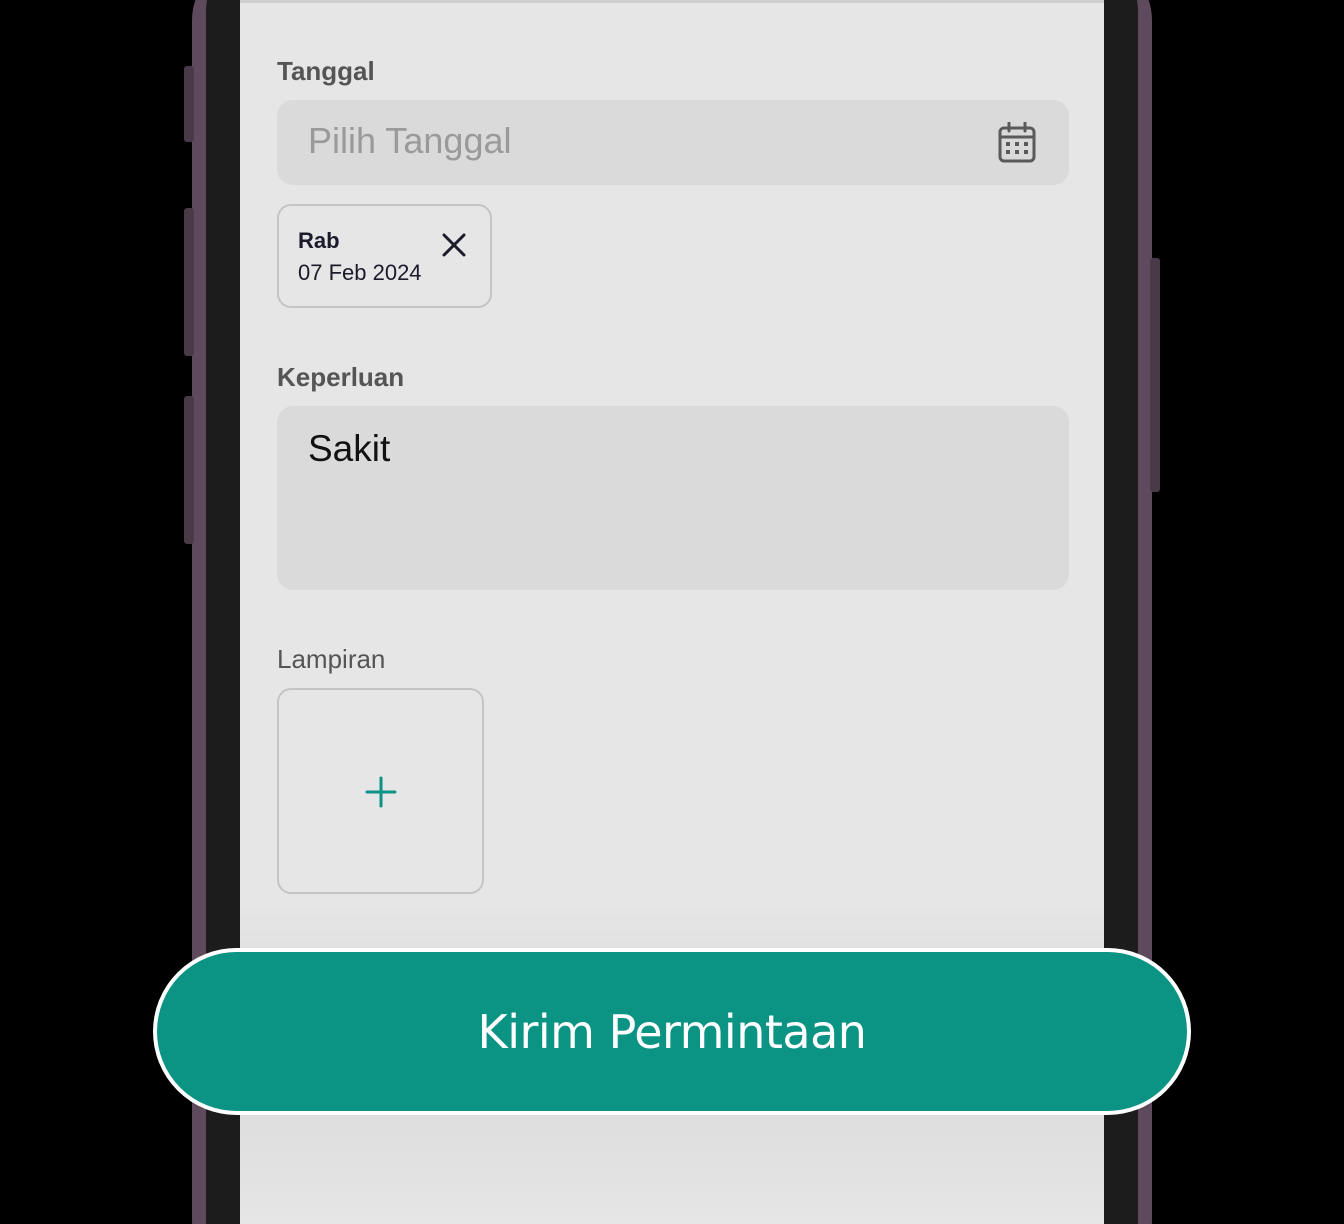  Describe the element at coordinates (331, 659) in the screenshot. I see `attachment-field-label: Lampiran` at that location.